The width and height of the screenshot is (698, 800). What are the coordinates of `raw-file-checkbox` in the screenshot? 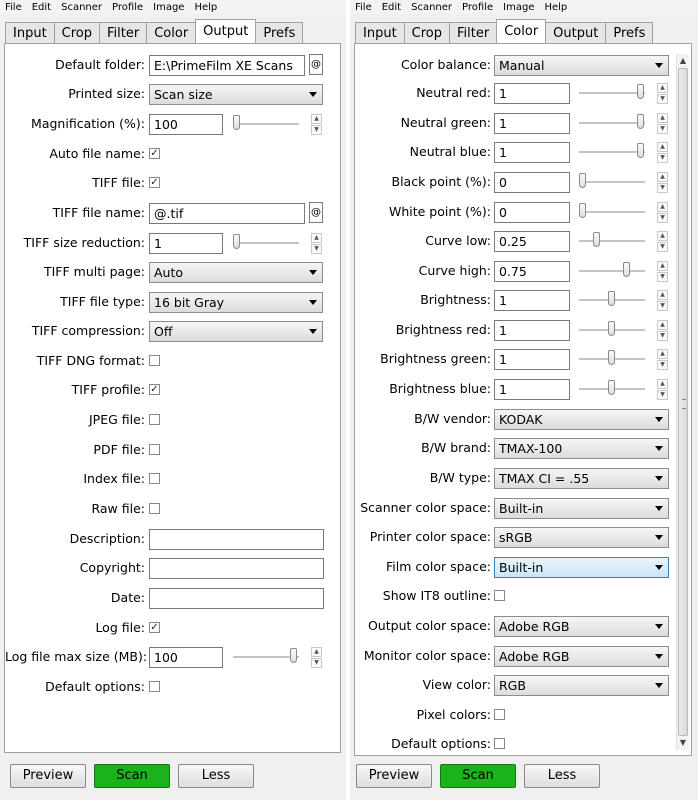 It's located at (154, 508).